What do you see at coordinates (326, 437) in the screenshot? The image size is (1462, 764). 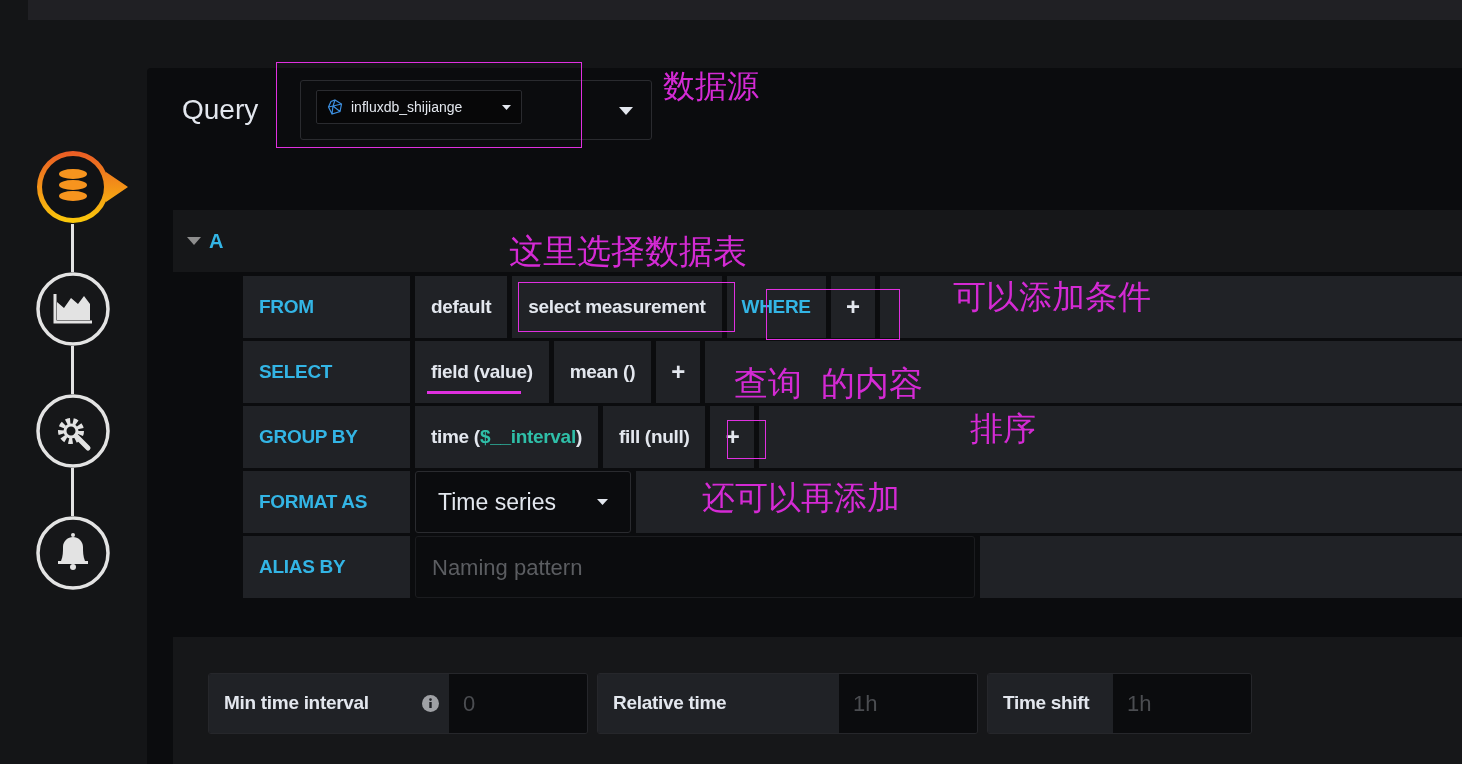 I see `row-label: GROUP BY` at bounding box center [326, 437].